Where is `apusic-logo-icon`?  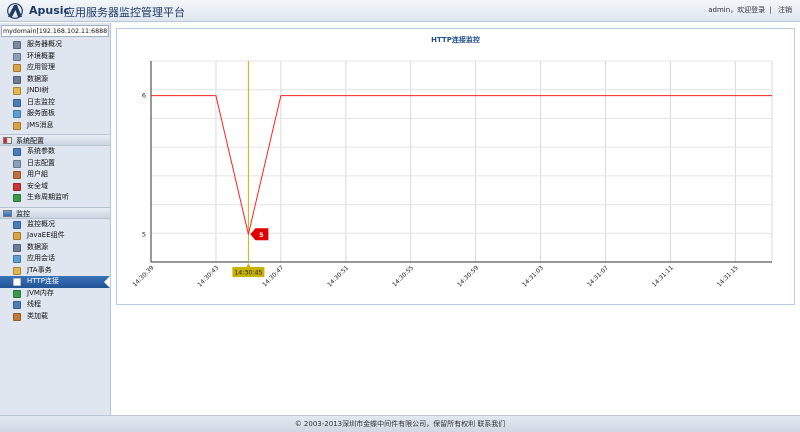
apusic-logo-icon is located at coordinates (15, 11).